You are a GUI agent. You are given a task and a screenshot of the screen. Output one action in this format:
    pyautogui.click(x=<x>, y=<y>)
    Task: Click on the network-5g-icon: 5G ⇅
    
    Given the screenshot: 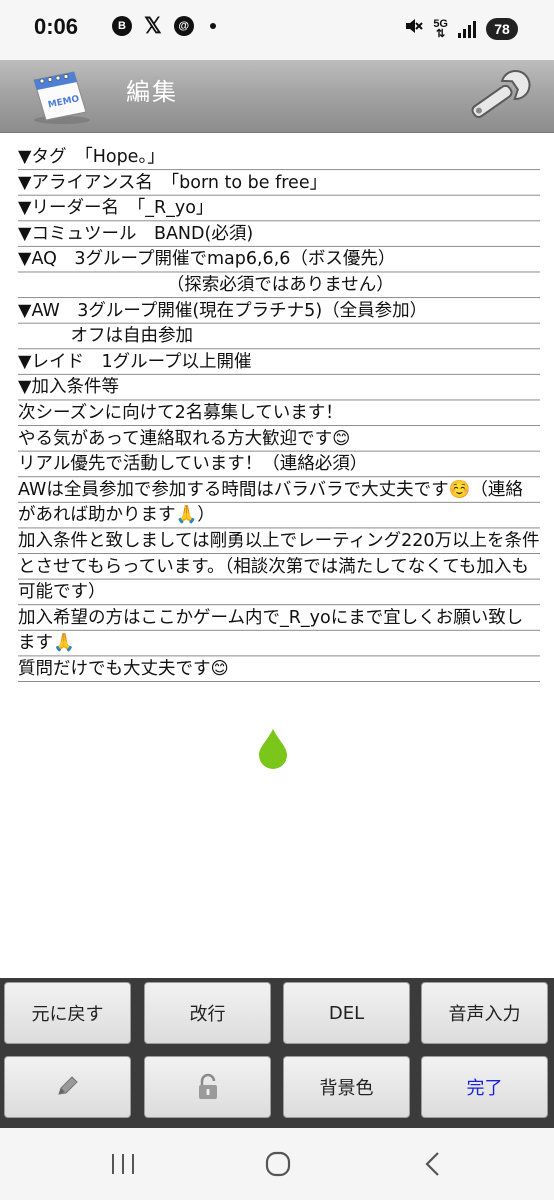 What is the action you would take?
    pyautogui.click(x=440, y=28)
    